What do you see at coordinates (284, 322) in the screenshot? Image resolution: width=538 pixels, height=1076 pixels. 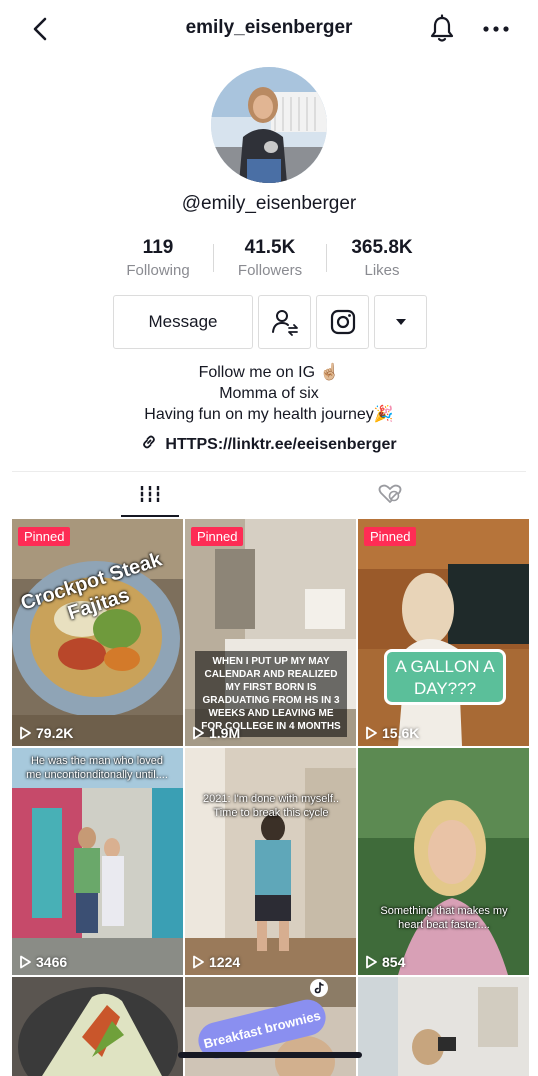 I see `user-swap-icon` at bounding box center [284, 322].